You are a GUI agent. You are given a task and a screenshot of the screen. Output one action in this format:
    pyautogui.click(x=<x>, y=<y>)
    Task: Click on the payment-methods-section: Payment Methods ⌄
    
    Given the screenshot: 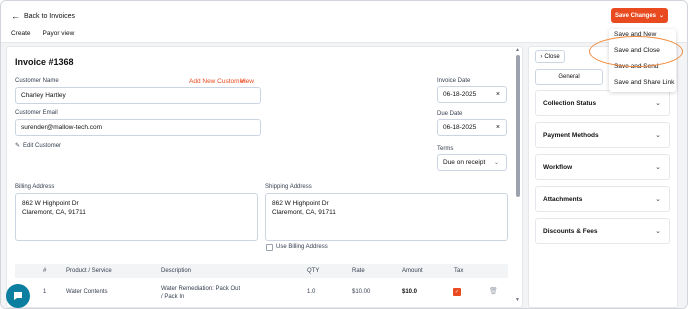 What is the action you would take?
    pyautogui.click(x=602, y=135)
    